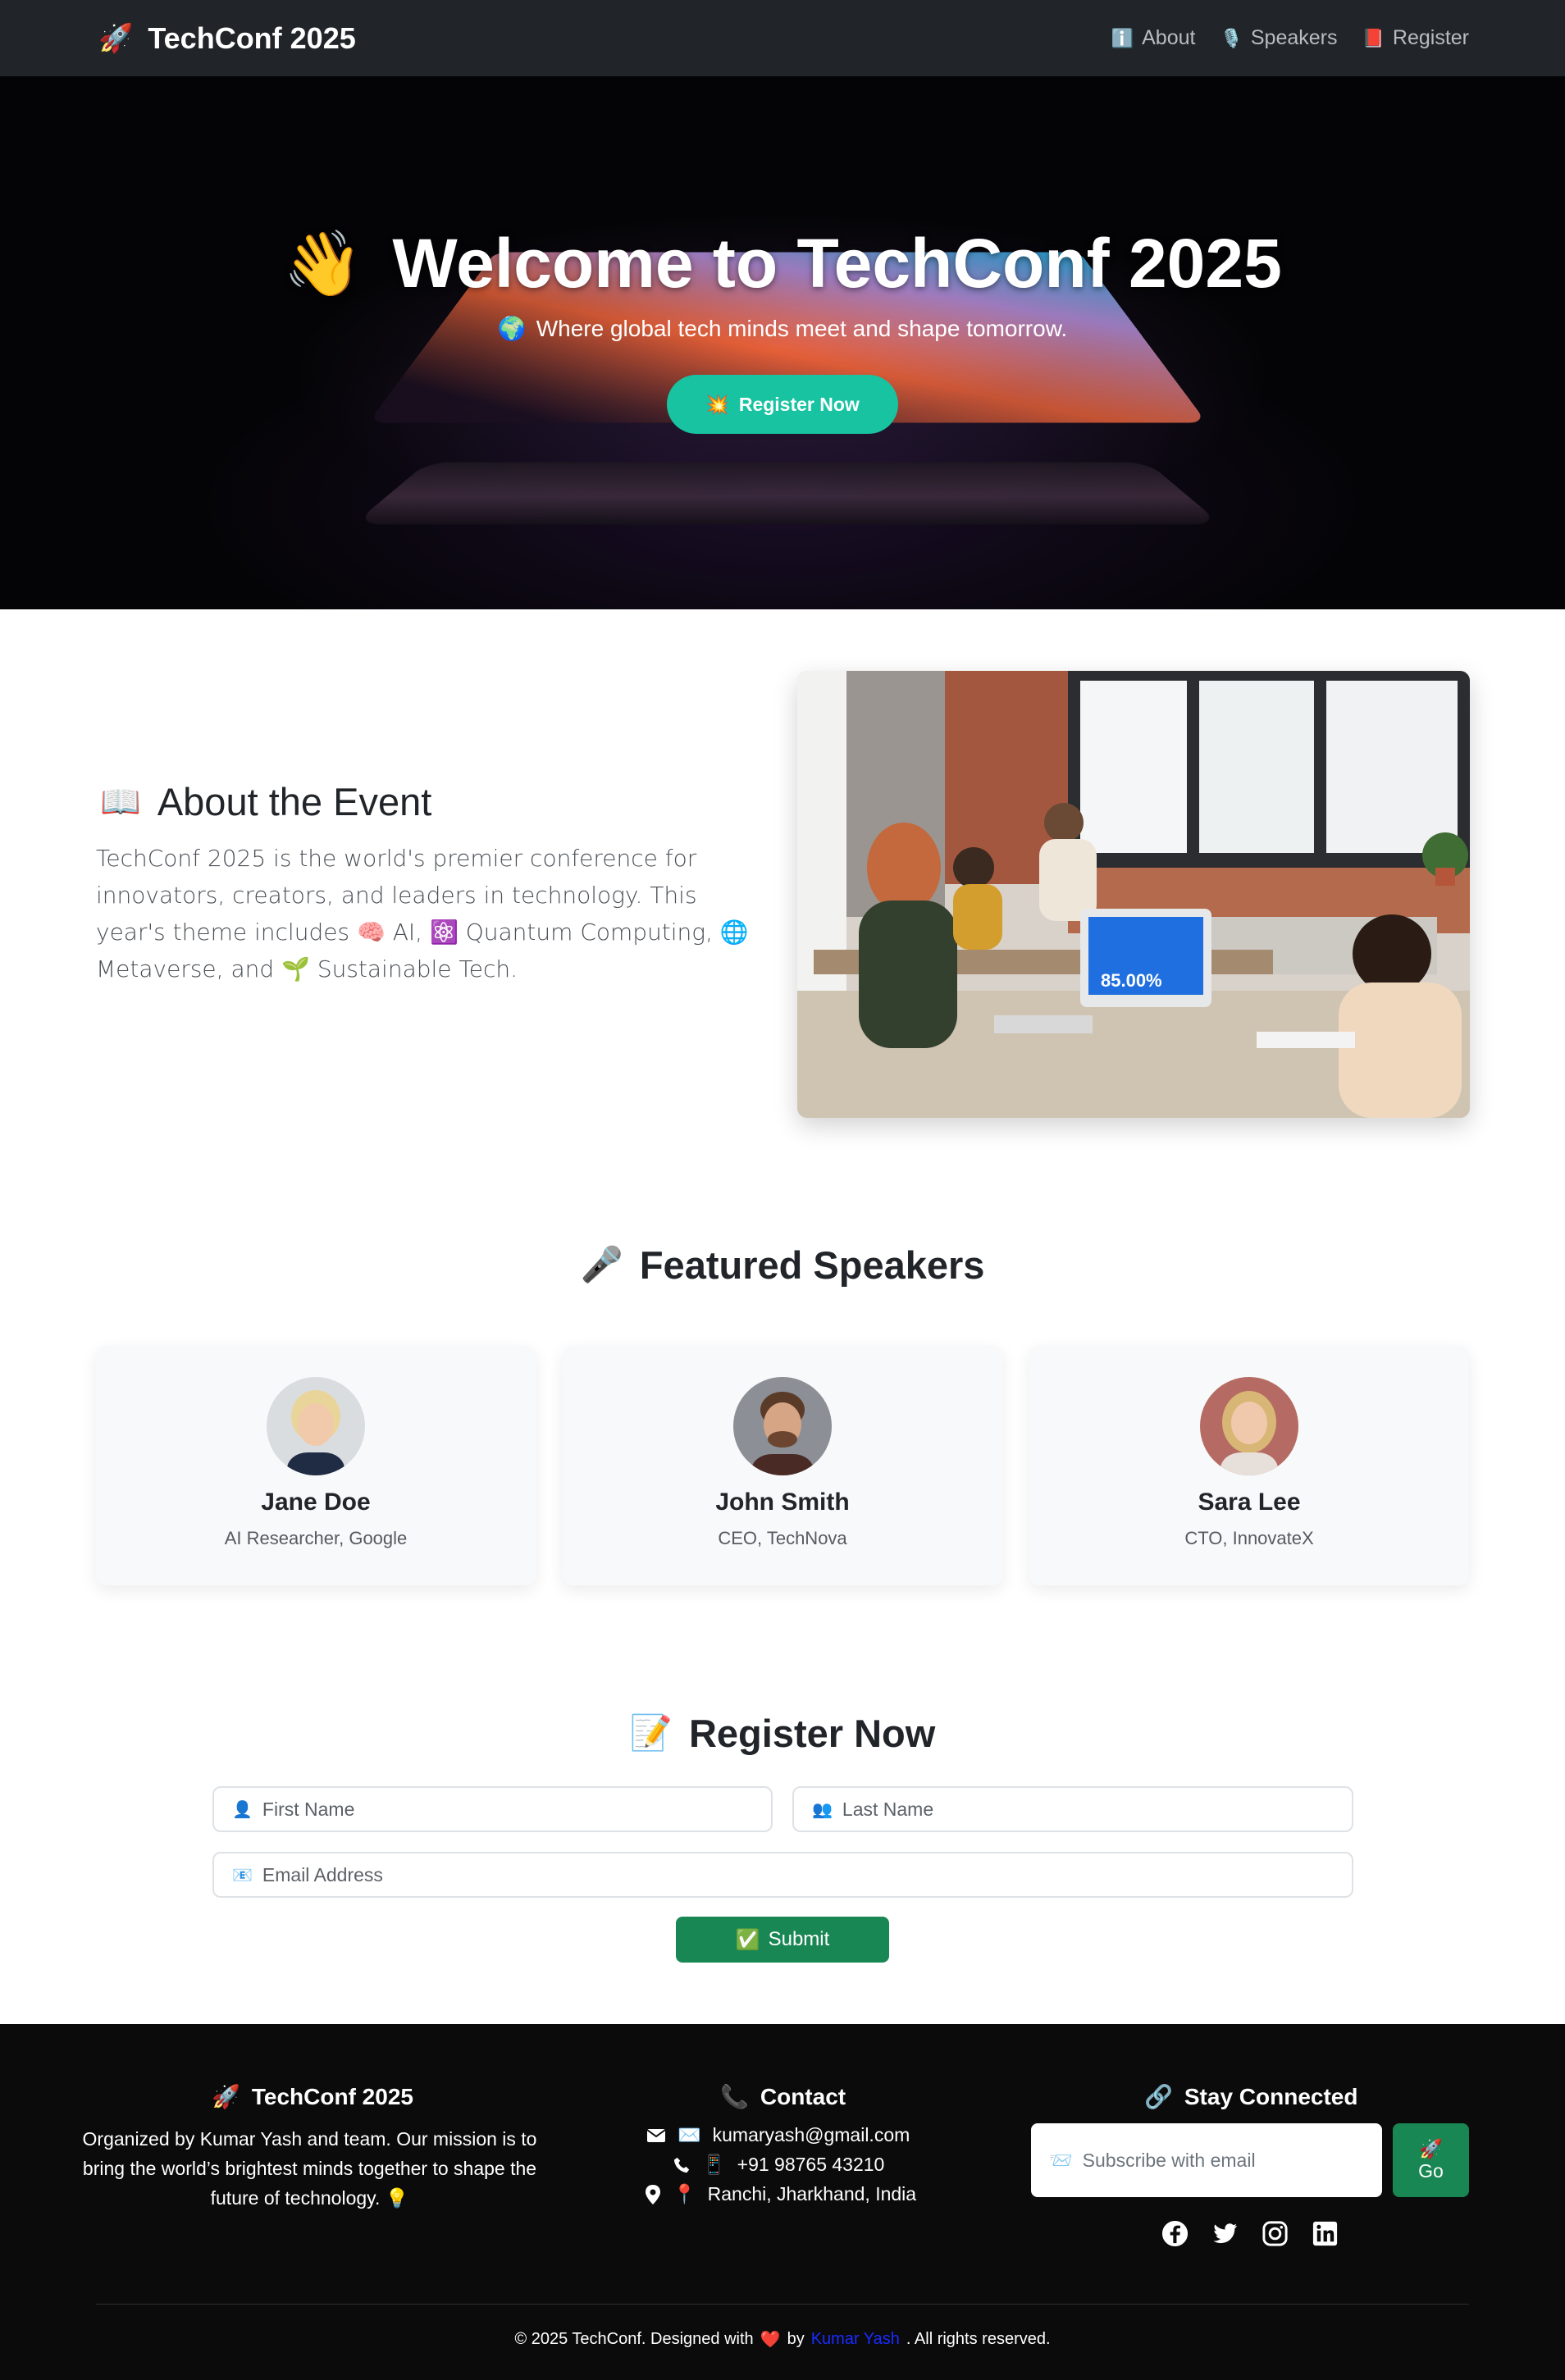 This screenshot has width=1565, height=2380. Describe the element at coordinates (1249, 1503) in the screenshot. I see `speaker-name: Sara Lee` at that location.